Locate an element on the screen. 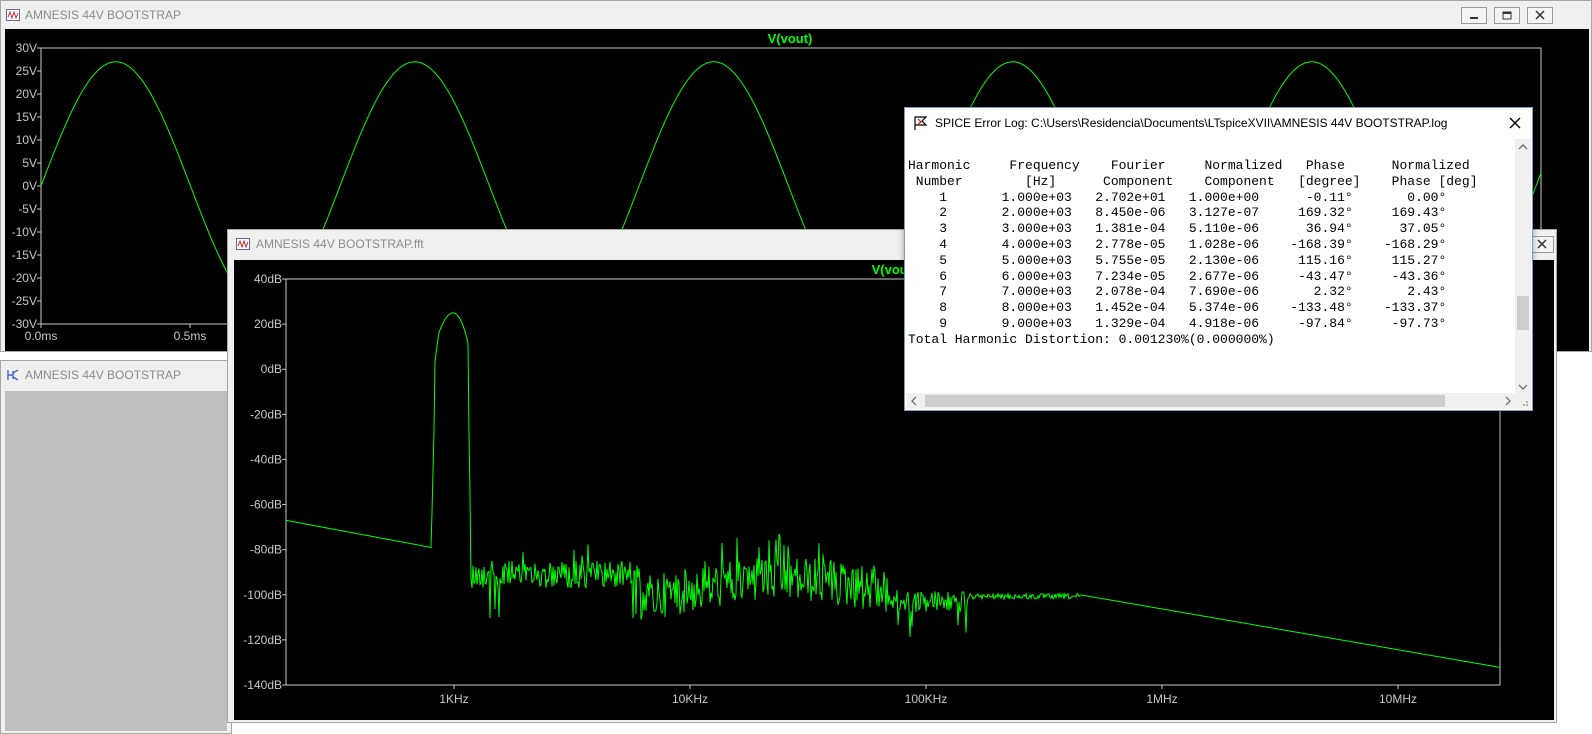  fft-x-tick-label: 1KHz is located at coordinates (453, 699).